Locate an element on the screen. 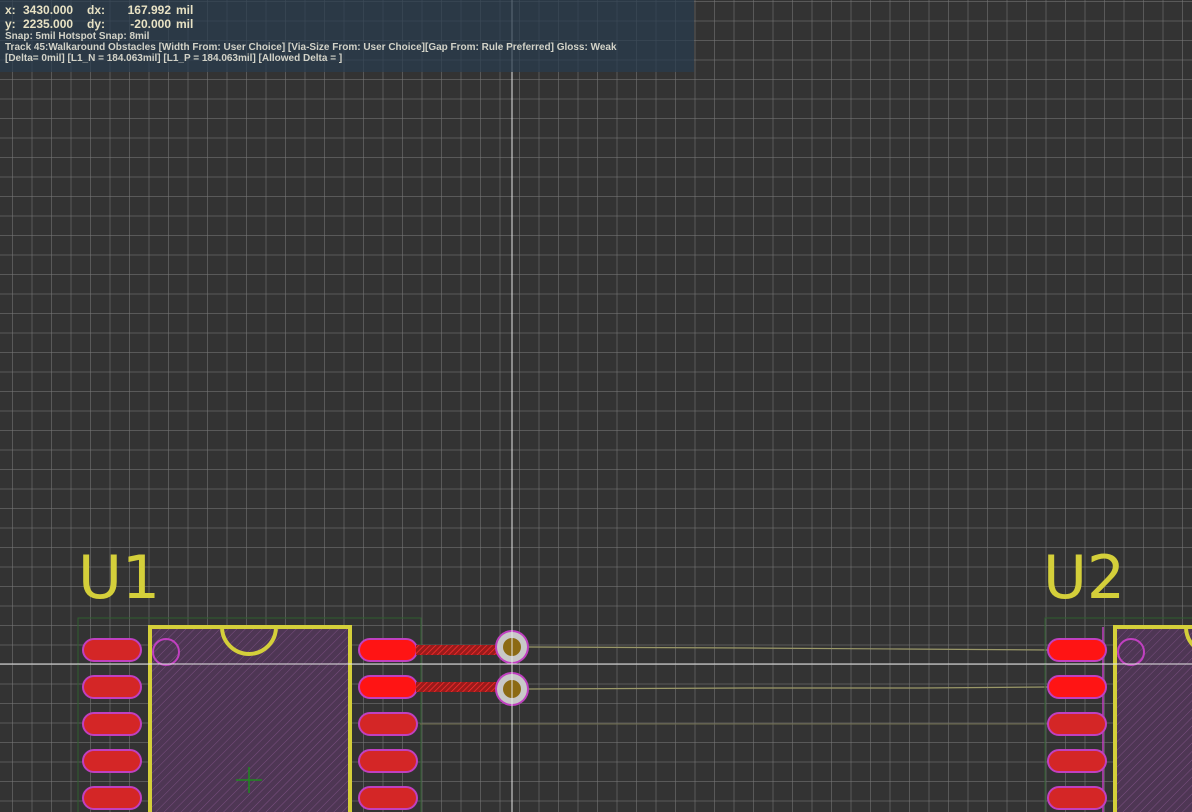 Image resolution: width=1192 pixels, height=812 pixels. snap-info: Snap: 5mil Hotspot Snap: 8mil is located at coordinates (77, 36).